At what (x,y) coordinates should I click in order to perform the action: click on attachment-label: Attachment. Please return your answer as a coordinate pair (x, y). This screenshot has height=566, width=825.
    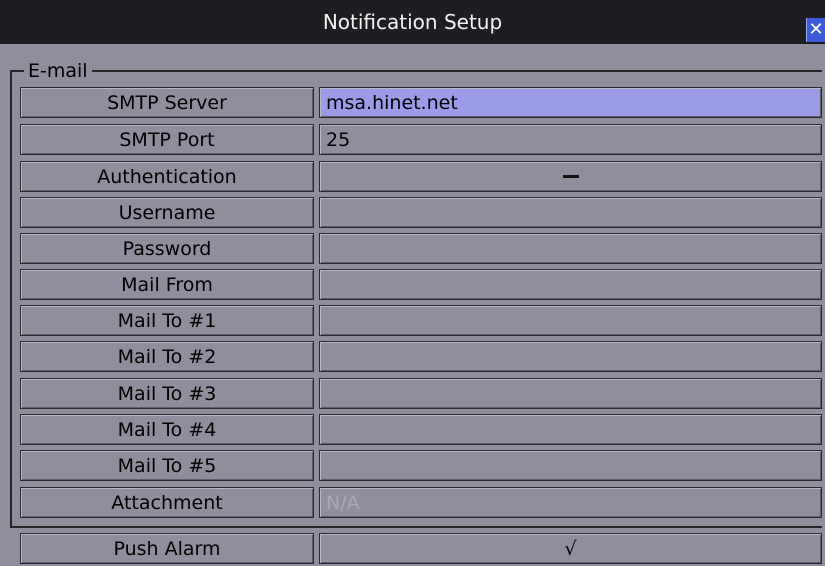
    Looking at the image, I should click on (167, 502).